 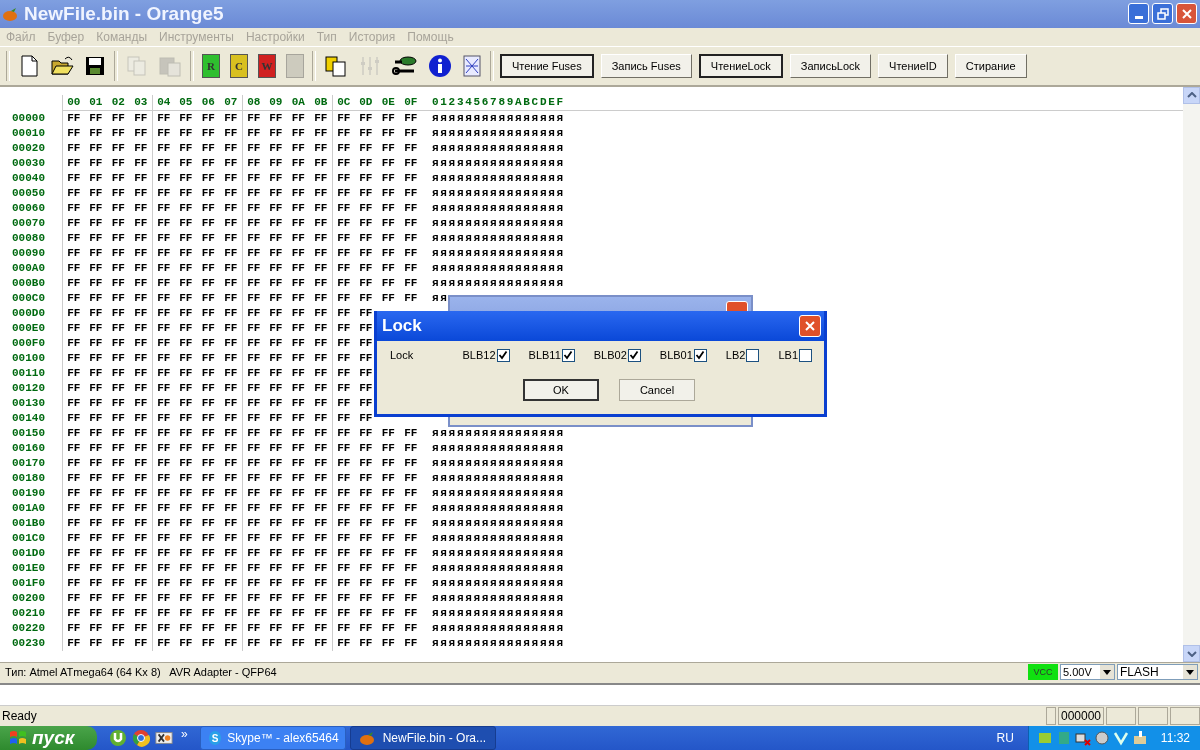 I want to click on command-button: ЗаписьLock, so click(x=830, y=65).